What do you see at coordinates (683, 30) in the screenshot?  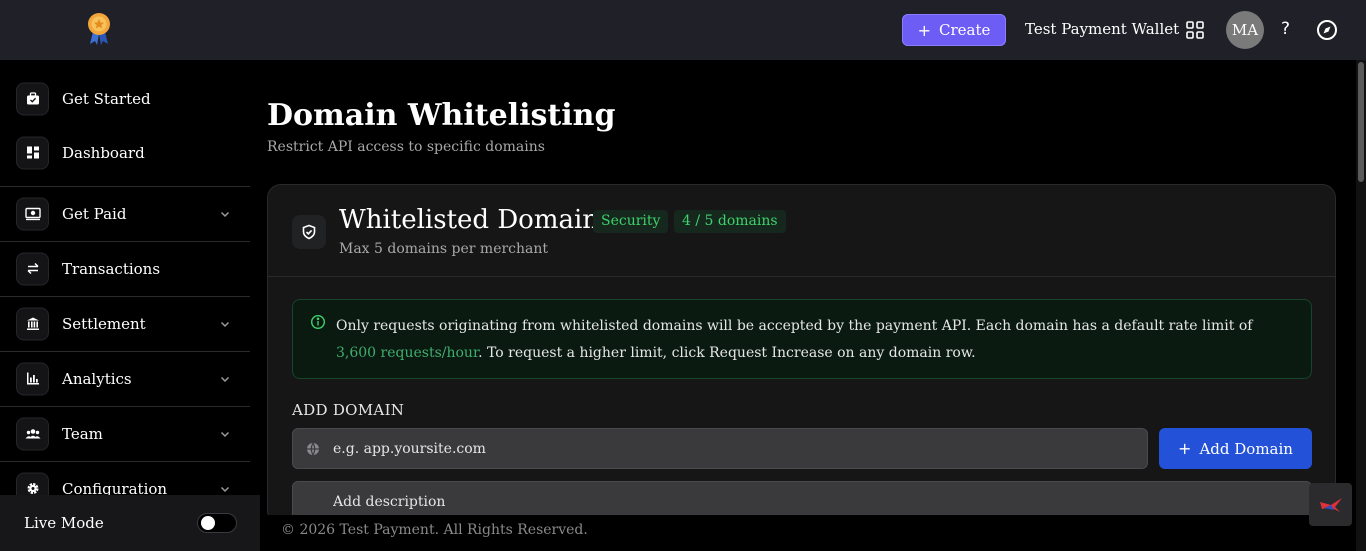 I see `top-bar: + Create Test Payment Wallet MA ?` at bounding box center [683, 30].